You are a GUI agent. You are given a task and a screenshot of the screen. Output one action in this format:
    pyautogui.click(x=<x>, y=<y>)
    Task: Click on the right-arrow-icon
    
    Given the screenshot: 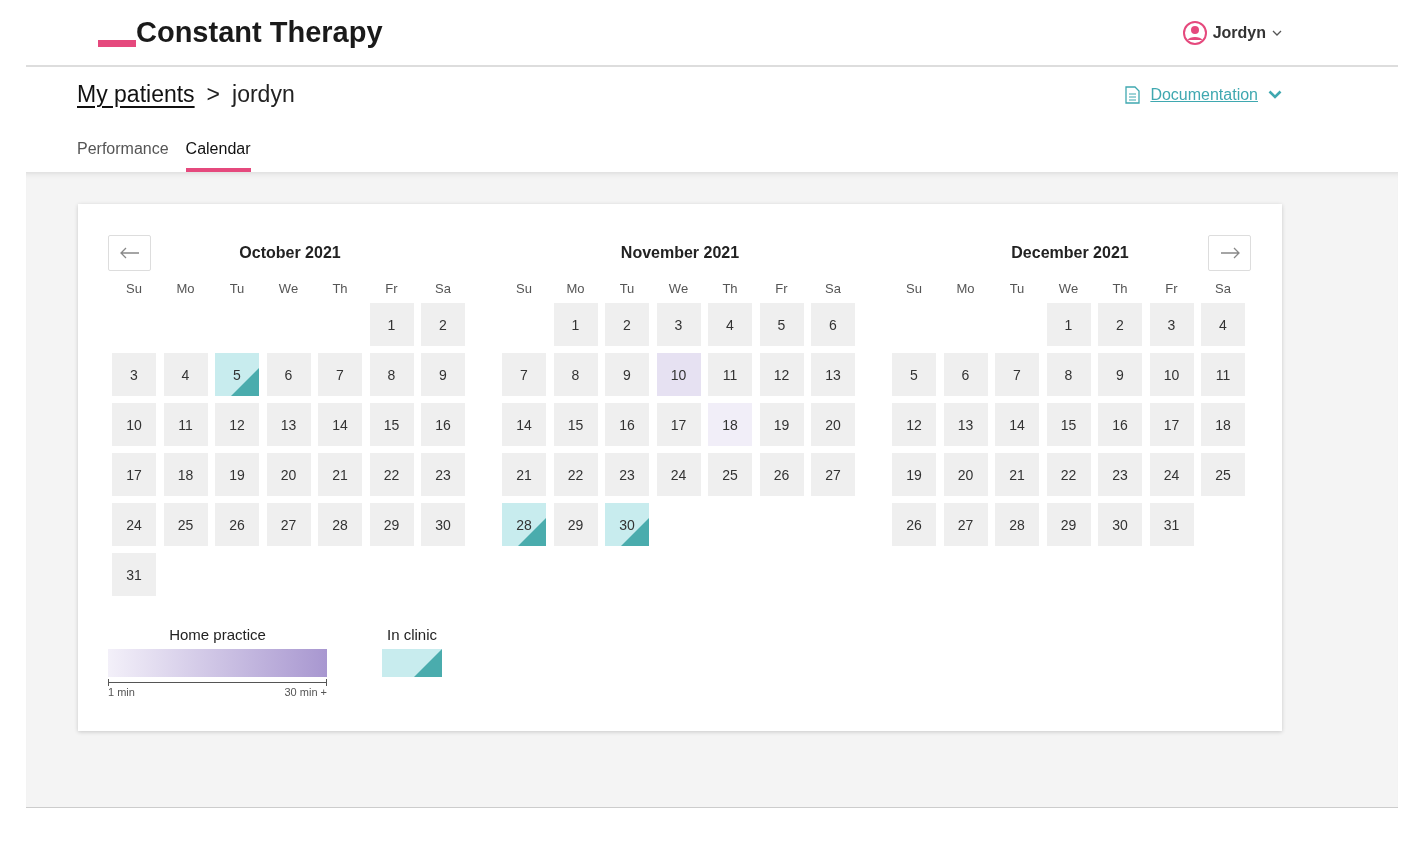 What is the action you would take?
    pyautogui.click(x=1229, y=253)
    